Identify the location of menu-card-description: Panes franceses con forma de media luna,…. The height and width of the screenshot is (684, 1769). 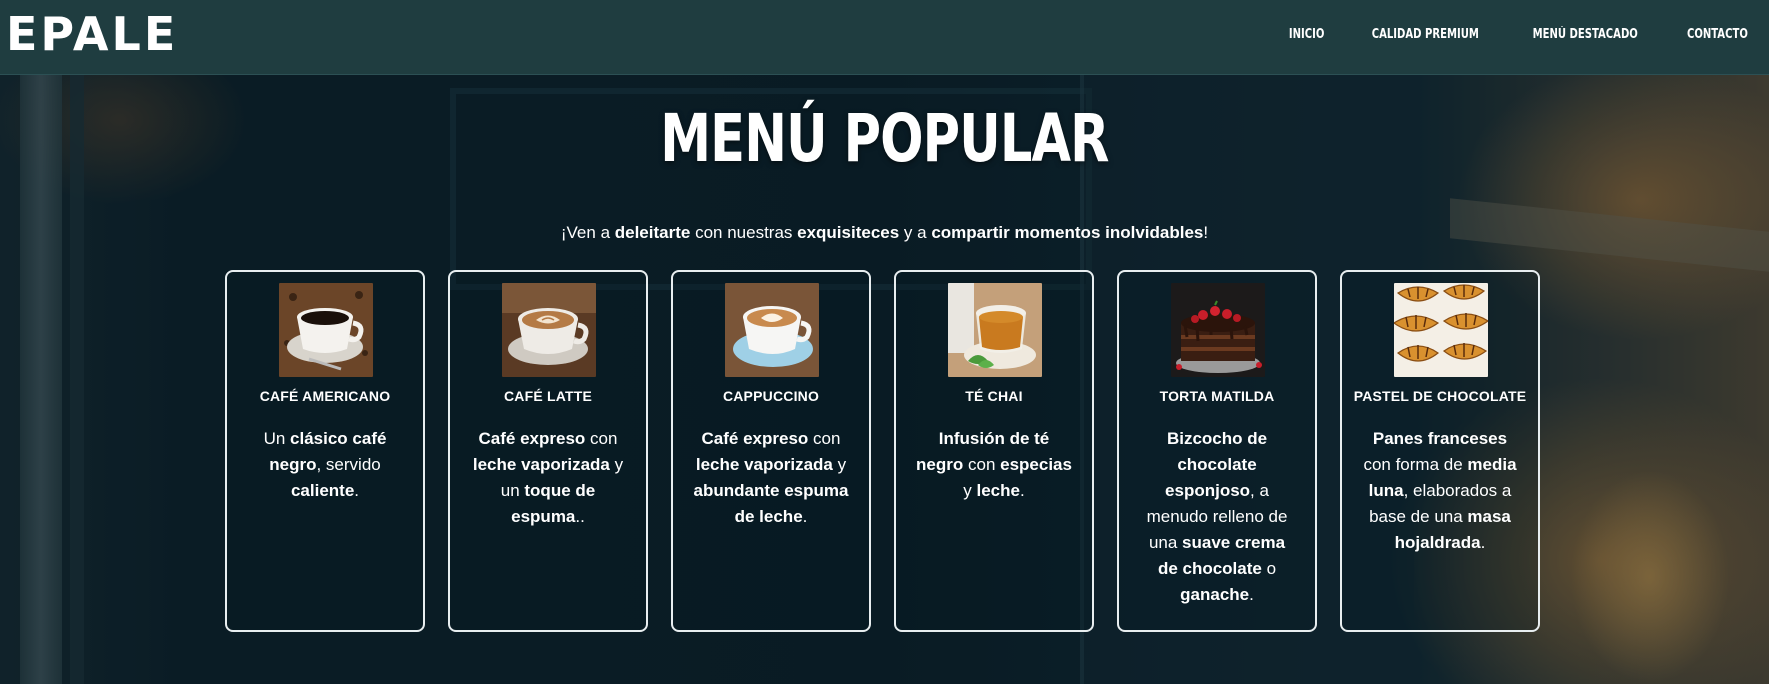
(1440, 491).